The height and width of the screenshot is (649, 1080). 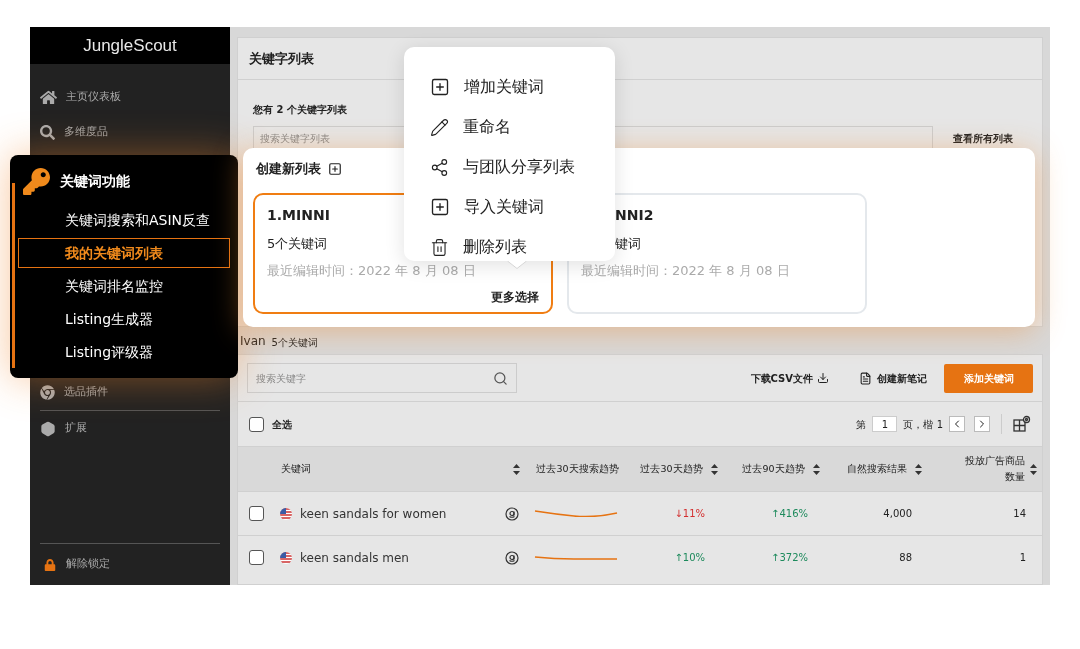 I want to click on table-settings-icon, so click(x=1022, y=424).